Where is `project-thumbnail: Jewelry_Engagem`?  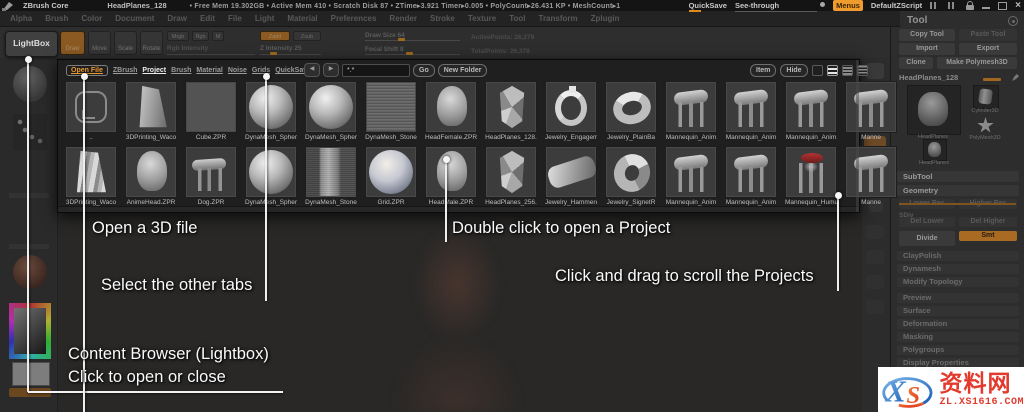 project-thumbnail: Jewelry_Engagem is located at coordinates (571, 111).